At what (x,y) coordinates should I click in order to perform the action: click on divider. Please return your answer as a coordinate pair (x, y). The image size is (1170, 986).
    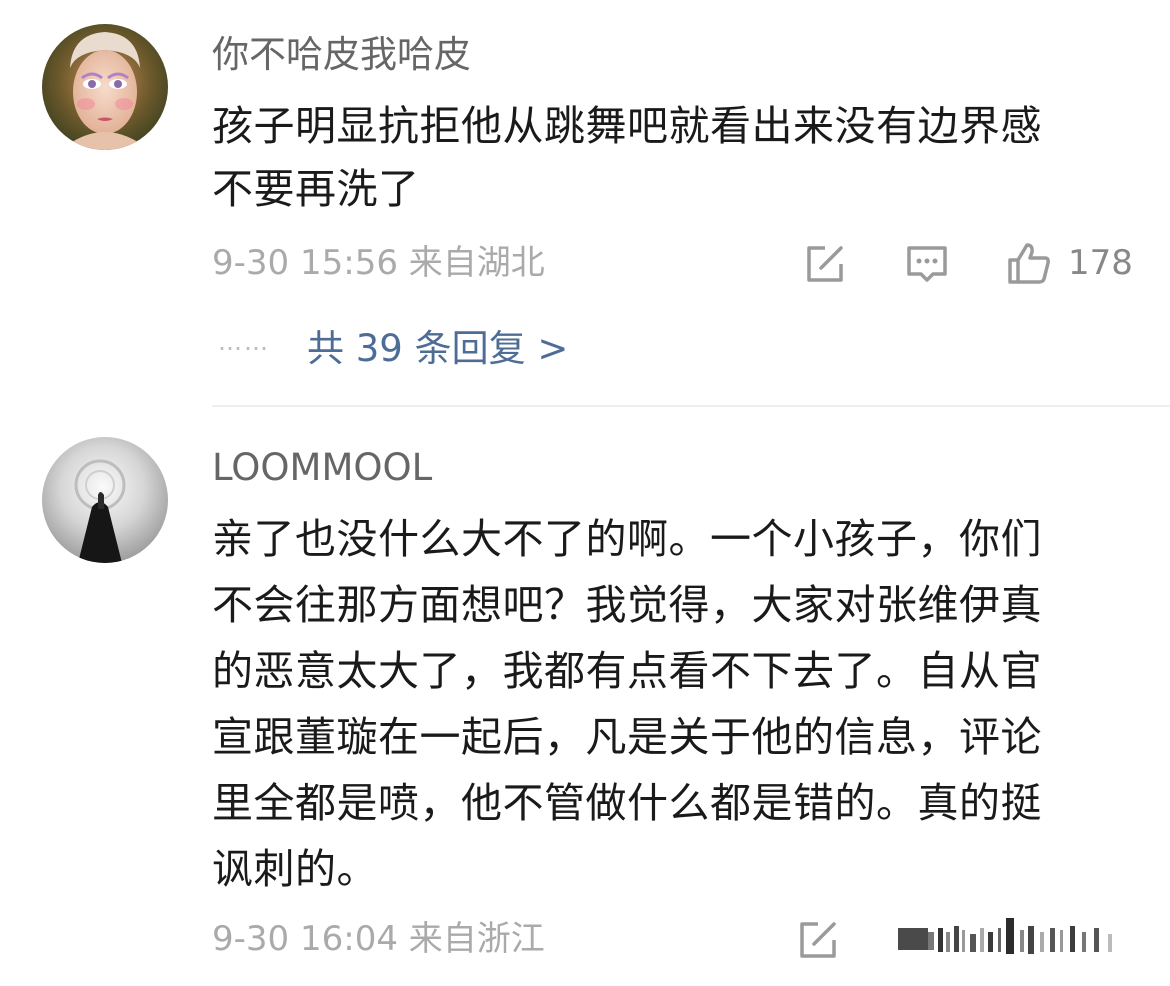
    Looking at the image, I should click on (691, 406).